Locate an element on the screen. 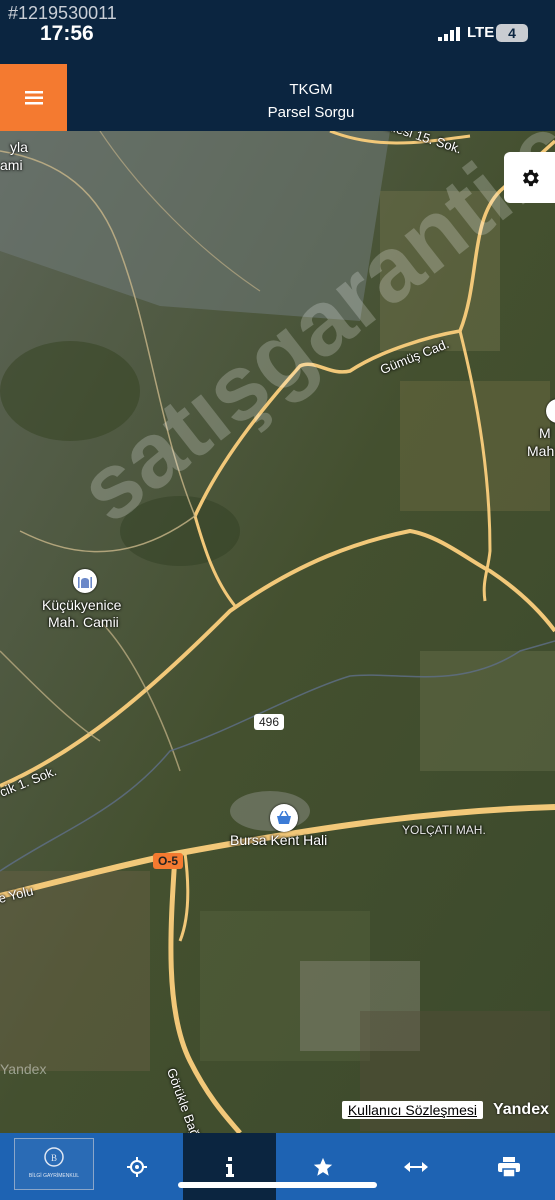 The width and height of the screenshot is (555, 1200). status-bar: #1219530011 17:56 LTE 4 is located at coordinates (277, 32).